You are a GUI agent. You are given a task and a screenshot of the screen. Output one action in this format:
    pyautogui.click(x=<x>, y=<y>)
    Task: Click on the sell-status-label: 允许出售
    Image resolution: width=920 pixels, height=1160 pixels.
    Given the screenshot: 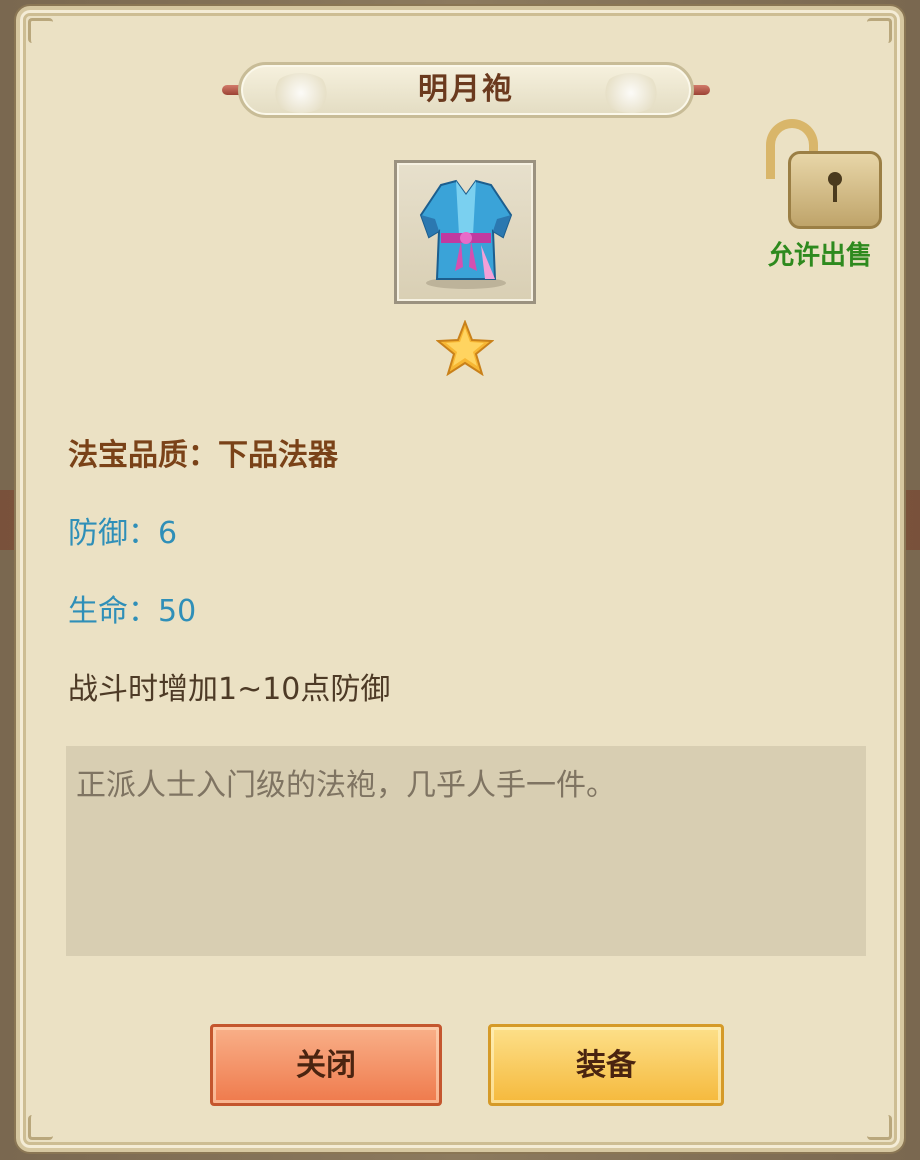 What is the action you would take?
    pyautogui.click(x=819, y=256)
    